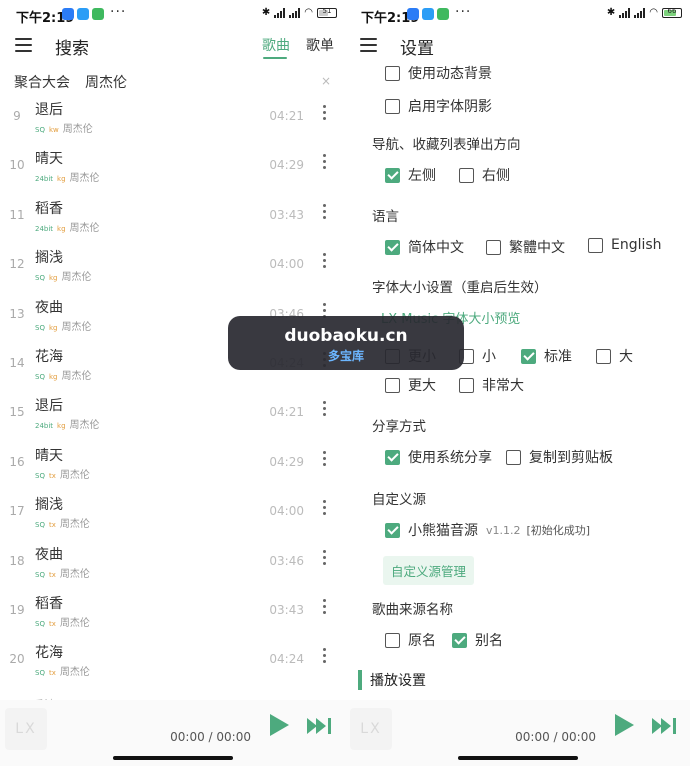 The image size is (690, 766). What do you see at coordinates (172, 264) in the screenshot?
I see `list-item: 12 搁浅 SQ kg 周杰伦 04:00` at bounding box center [172, 264].